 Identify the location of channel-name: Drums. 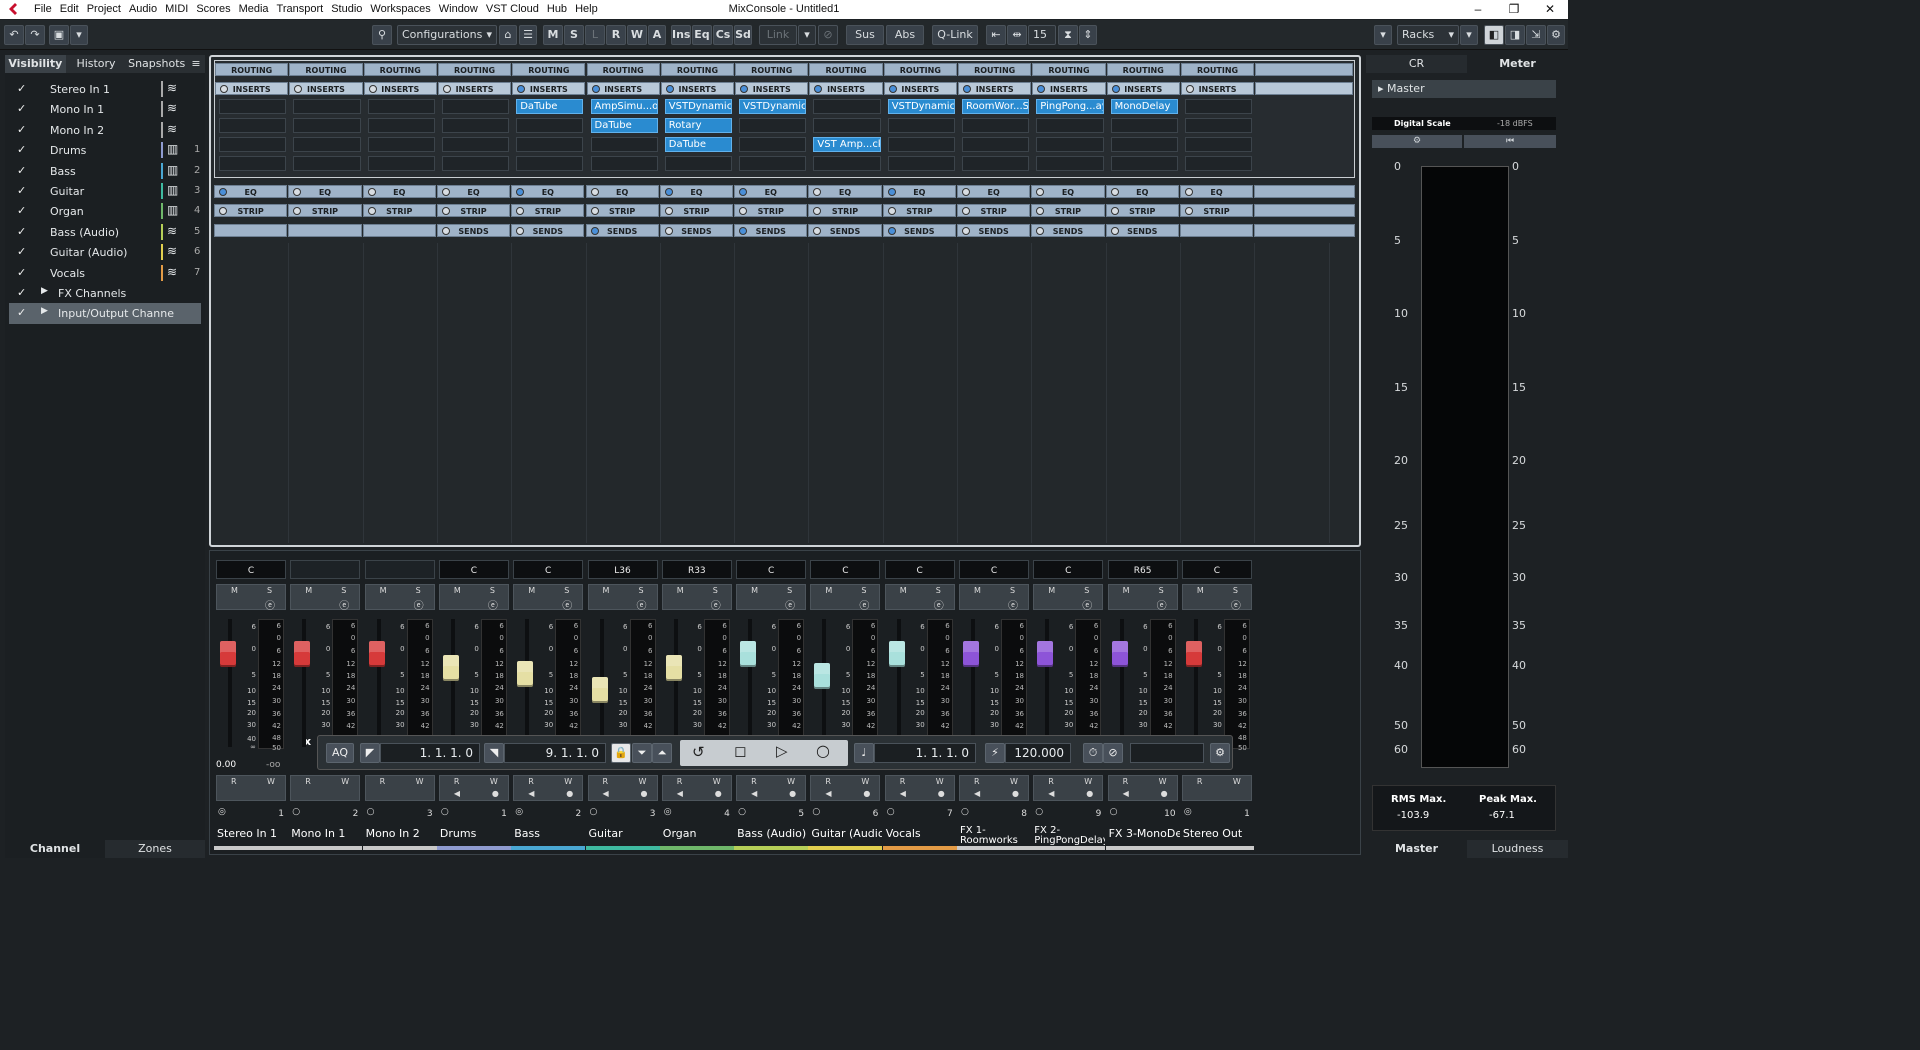
(473, 838).